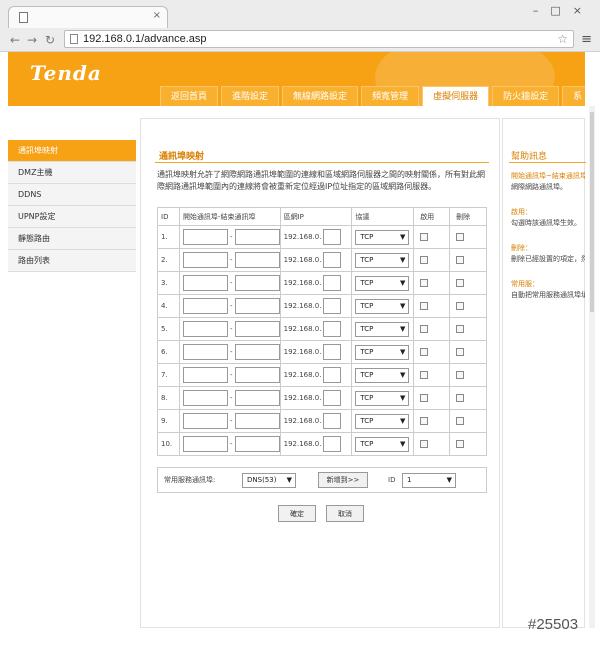  What do you see at coordinates (15, 40) in the screenshot?
I see `back-icon: ←` at bounding box center [15, 40].